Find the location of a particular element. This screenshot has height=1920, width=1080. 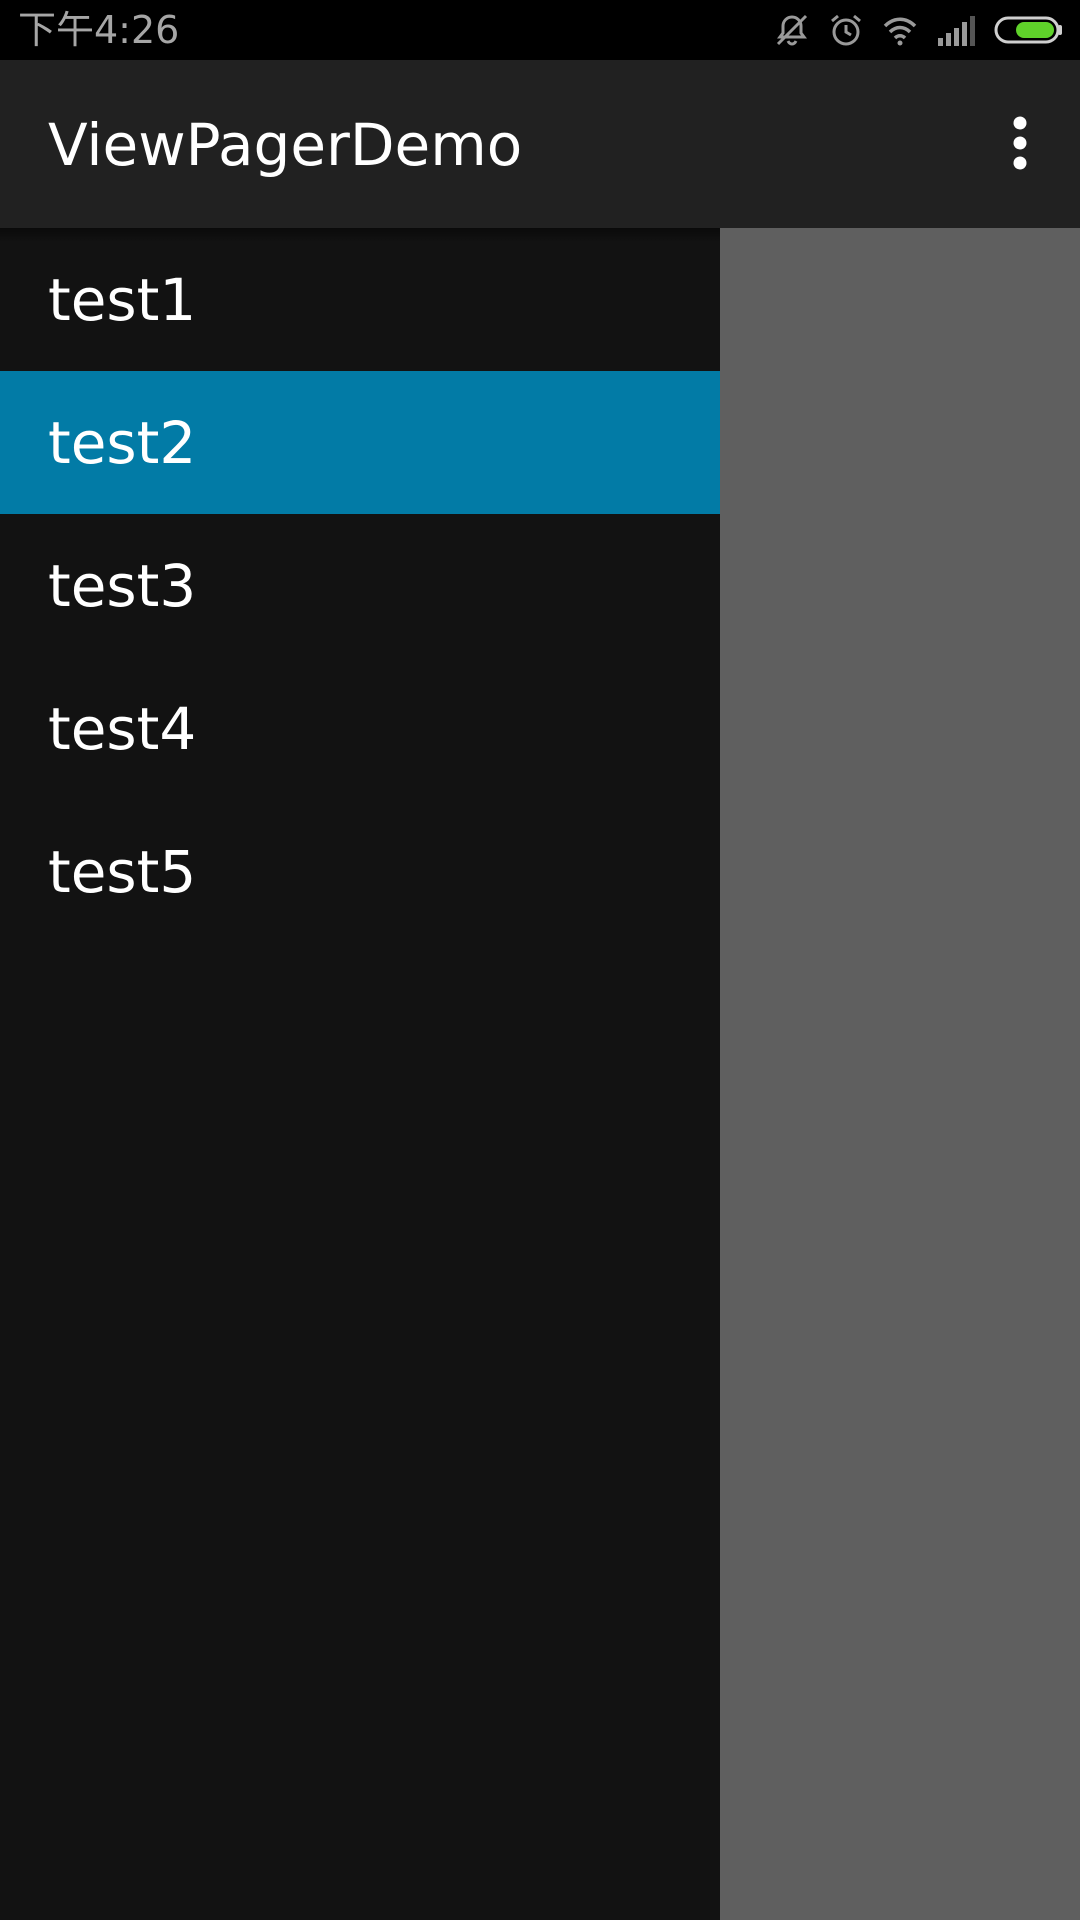

alarm-icon is located at coordinates (846, 30).